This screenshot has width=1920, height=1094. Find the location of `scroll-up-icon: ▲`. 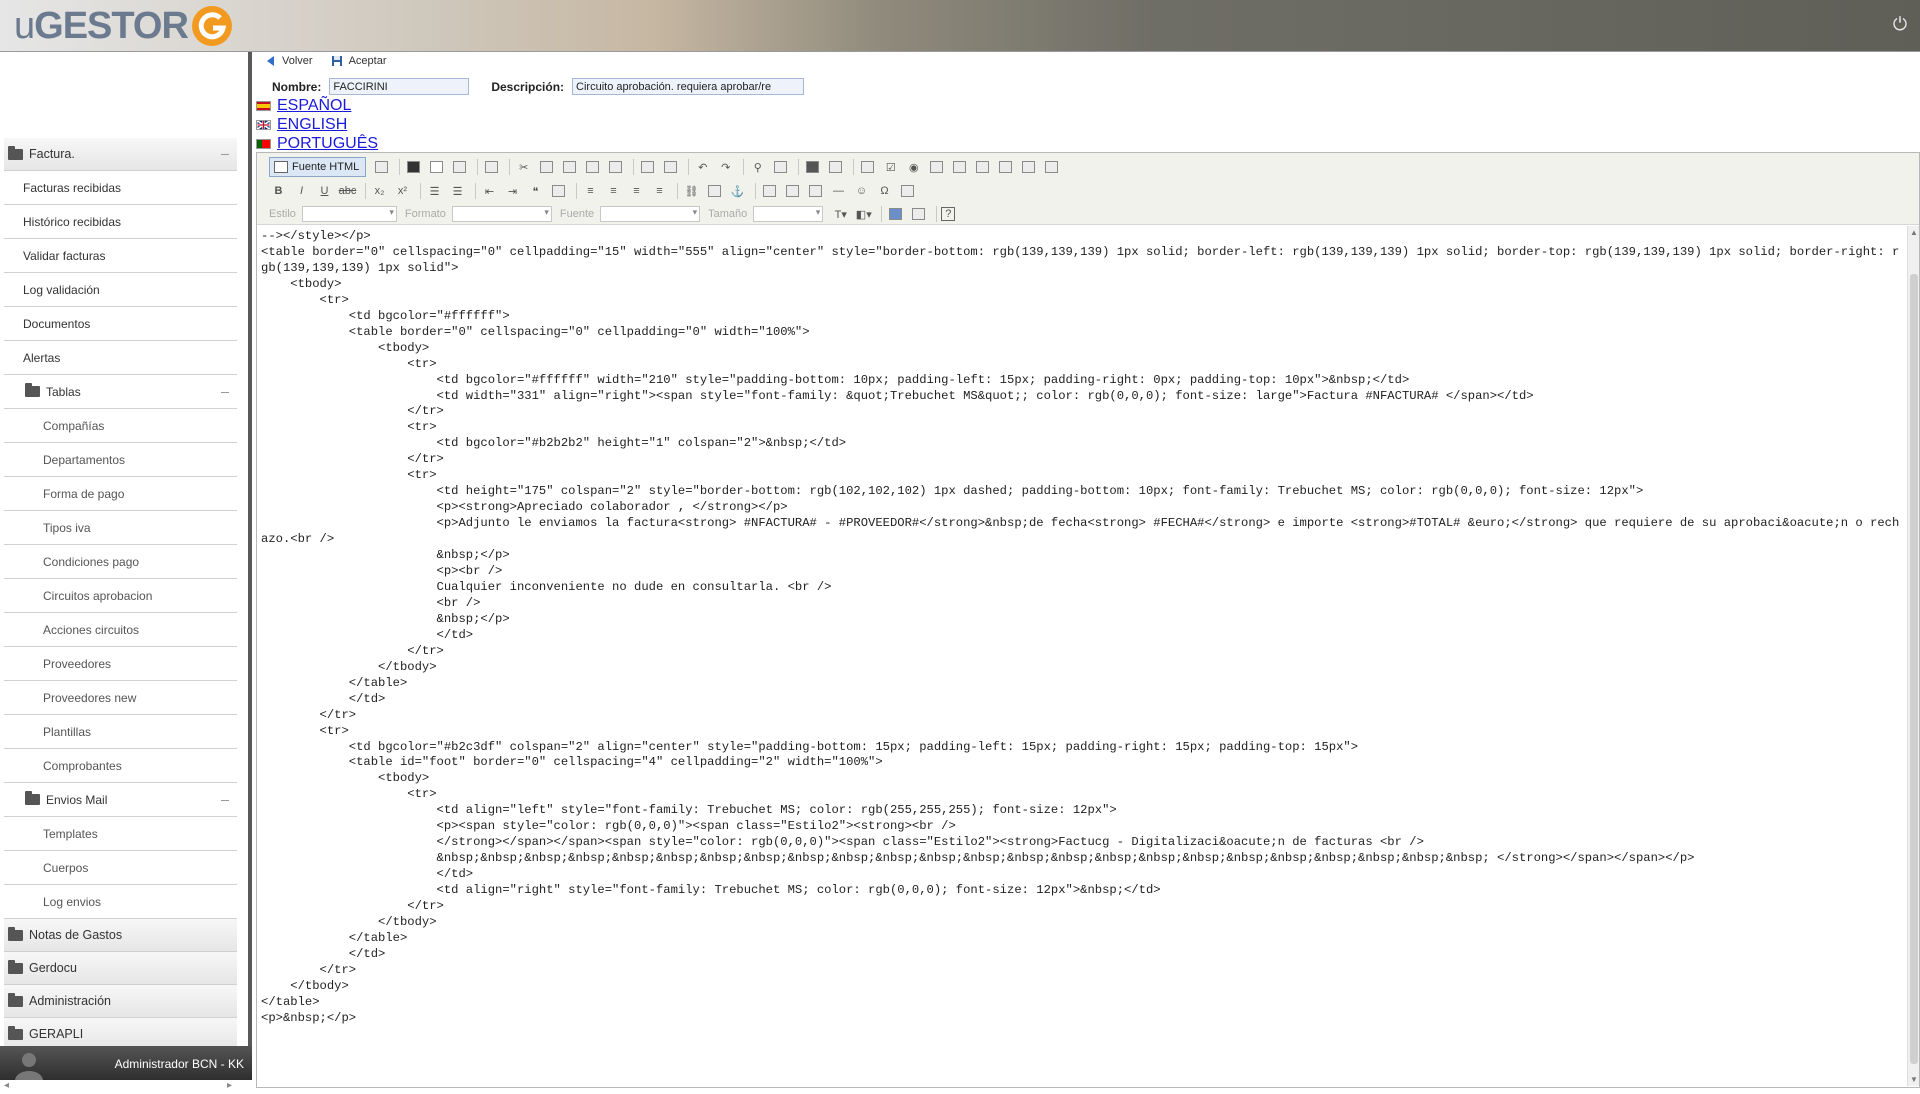

scroll-up-icon: ▲ is located at coordinates (1914, 232).